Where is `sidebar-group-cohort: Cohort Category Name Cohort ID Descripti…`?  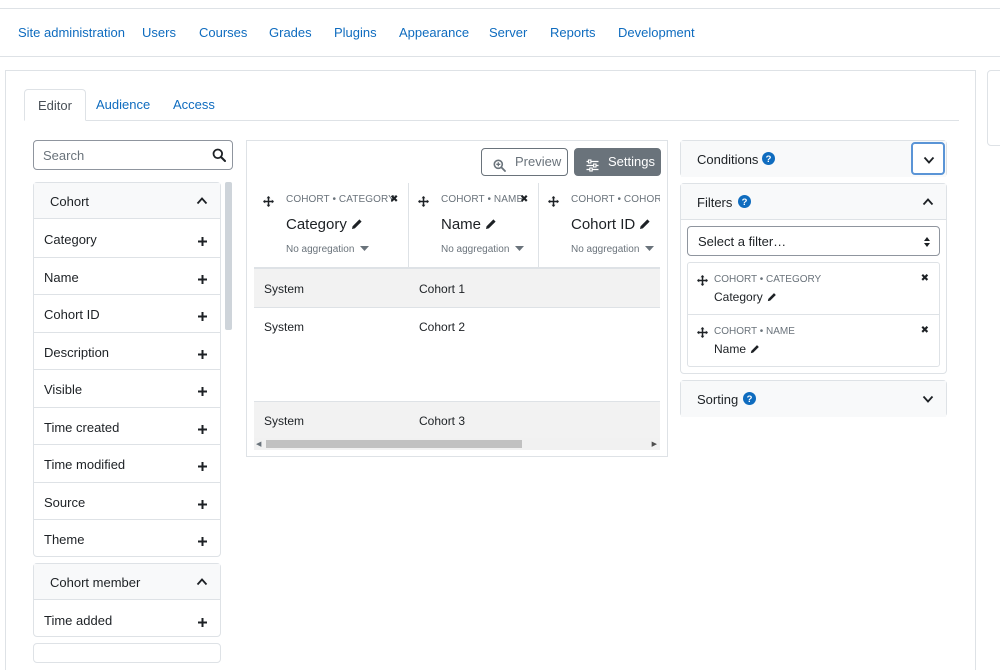 sidebar-group-cohort: Cohort Category Name Cohort ID Descripti… is located at coordinates (127, 369).